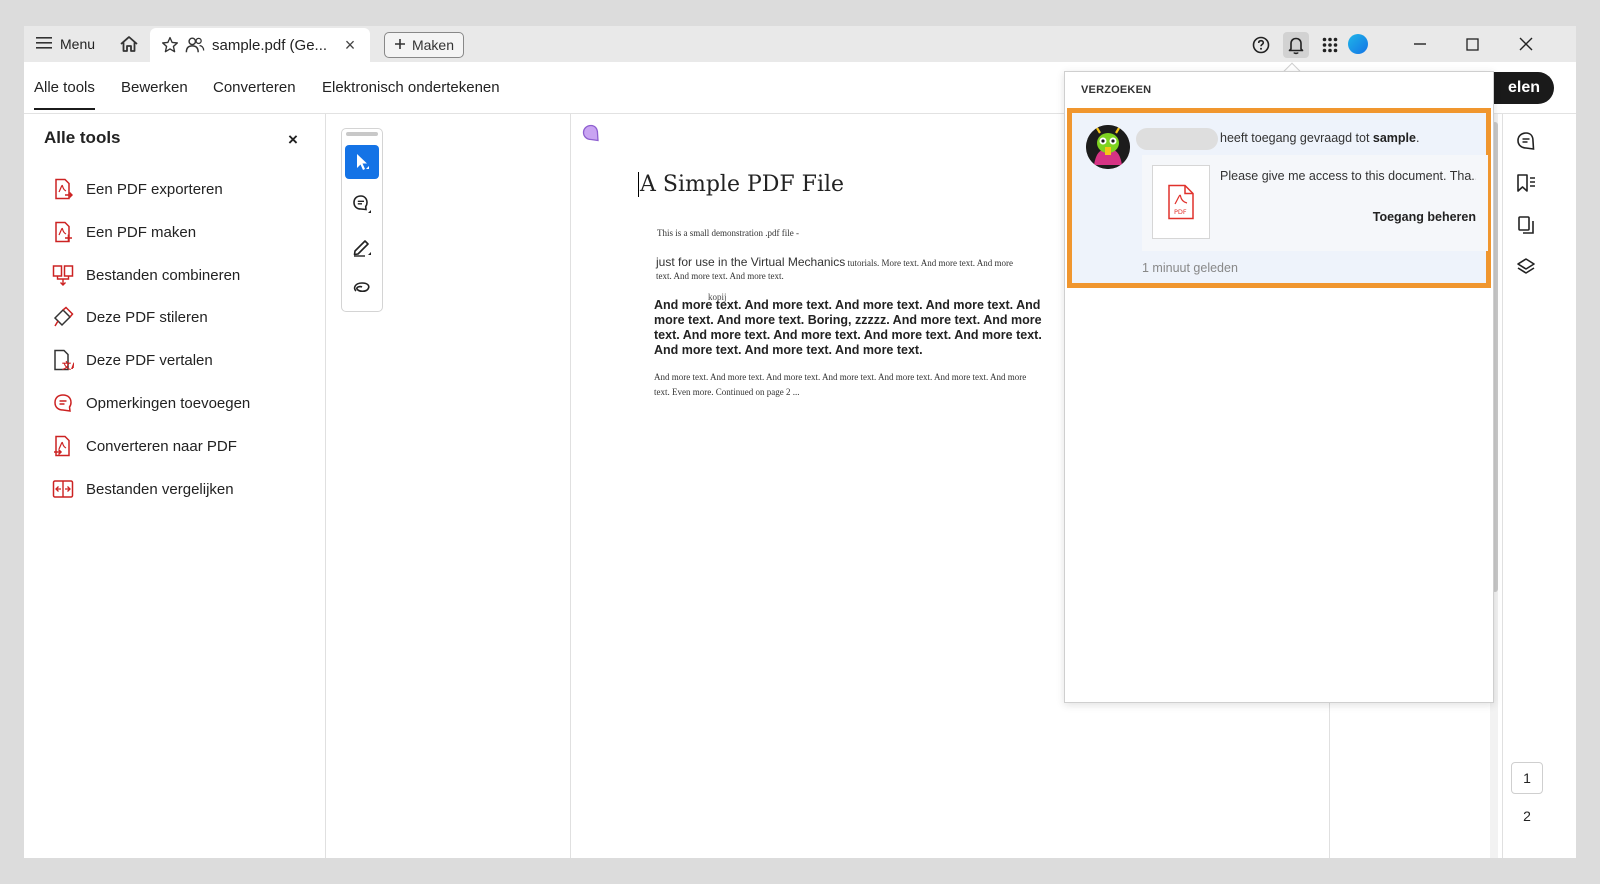 The width and height of the screenshot is (1600, 884). I want to click on home-button, so click(129, 44).